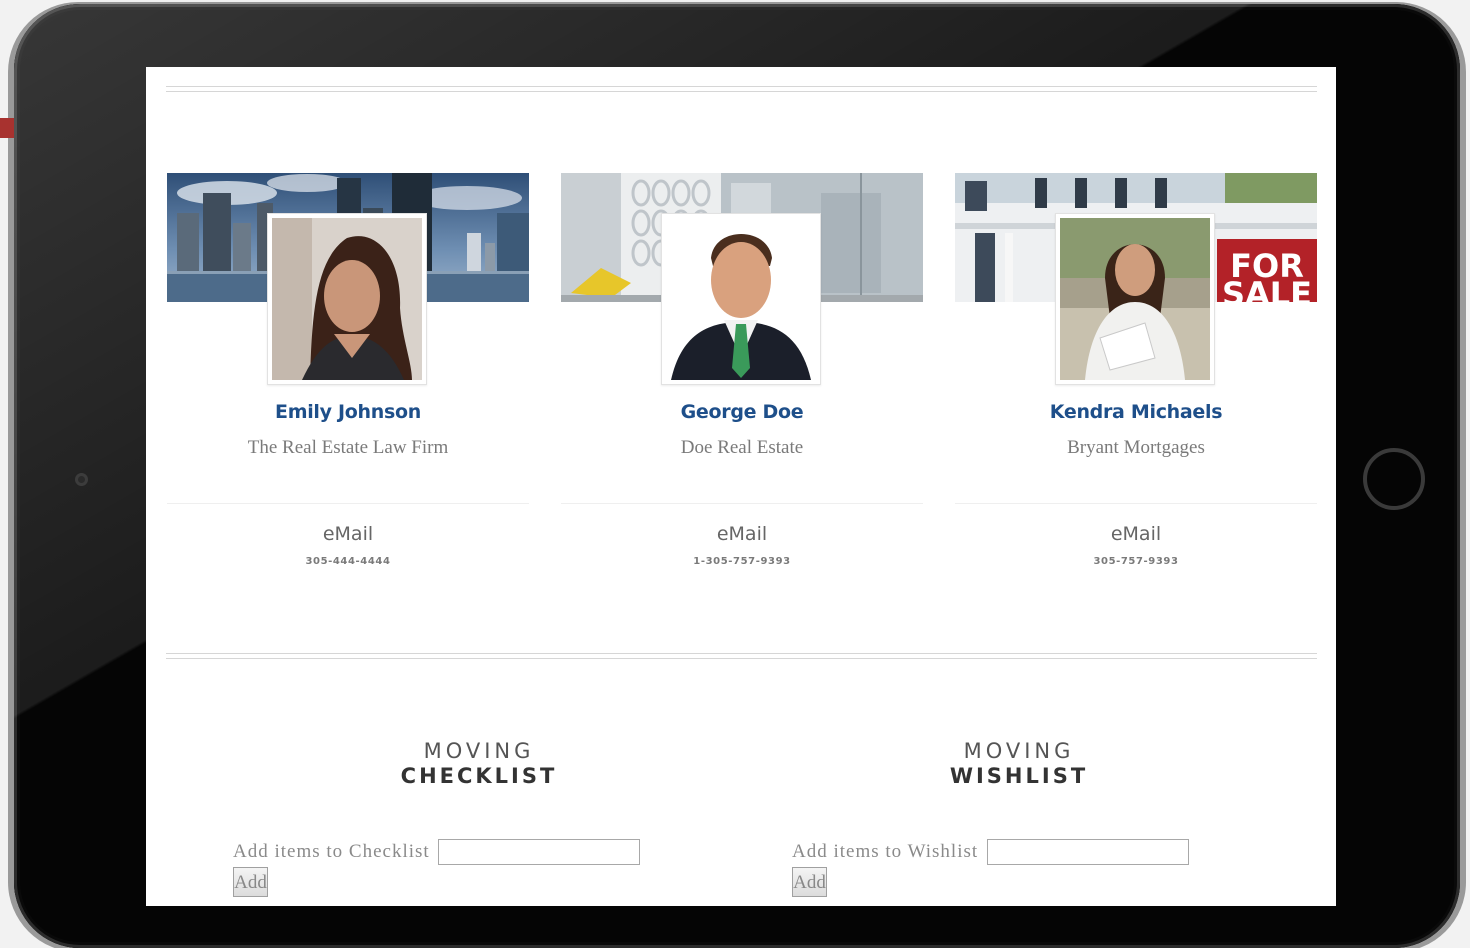 This screenshot has width=1470, height=948. I want to click on checklist-input, so click(539, 852).